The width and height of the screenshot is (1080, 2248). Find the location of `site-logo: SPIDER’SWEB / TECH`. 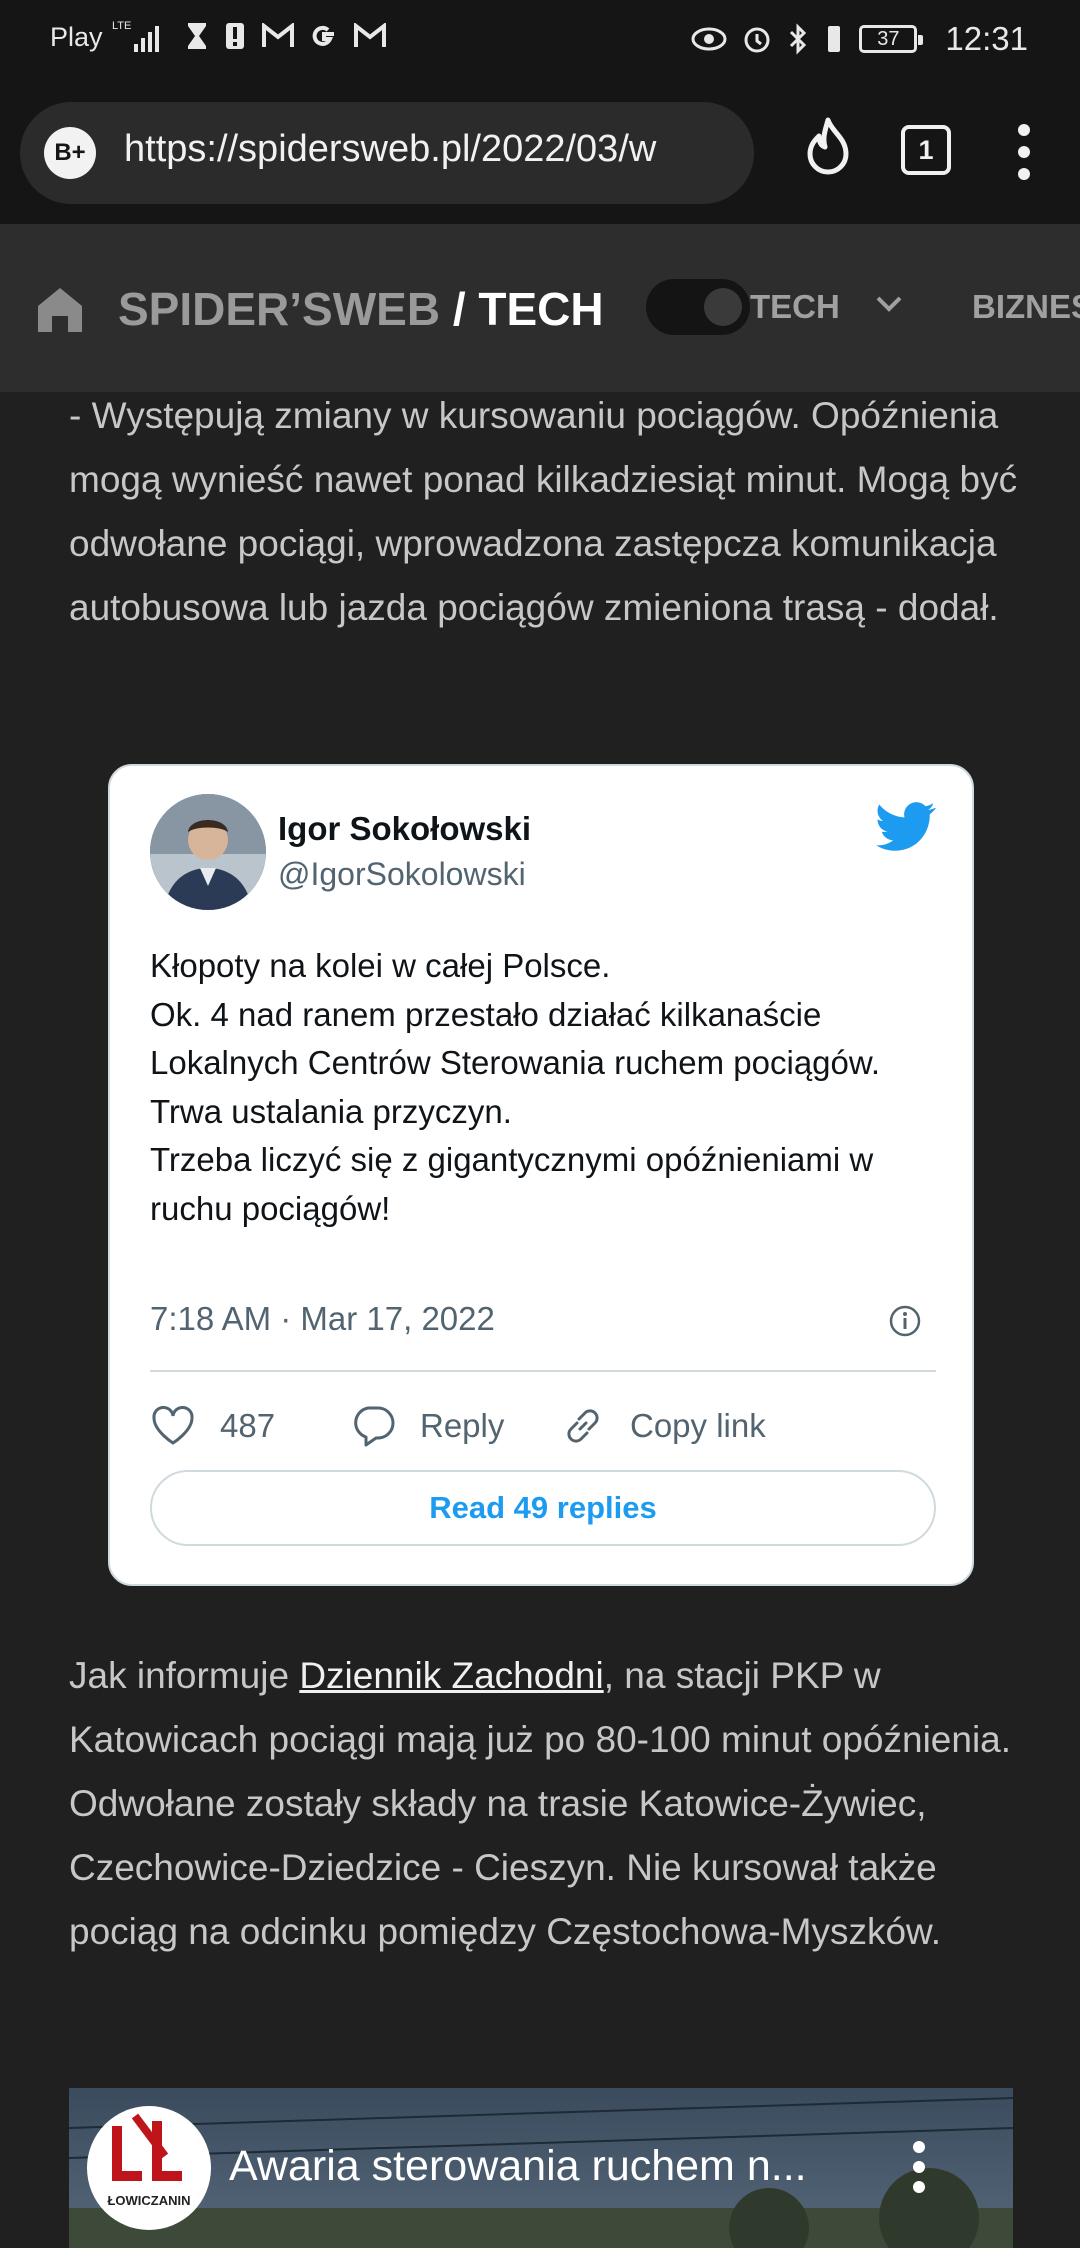

site-logo: SPIDER’SWEB / TECH is located at coordinates (361, 309).